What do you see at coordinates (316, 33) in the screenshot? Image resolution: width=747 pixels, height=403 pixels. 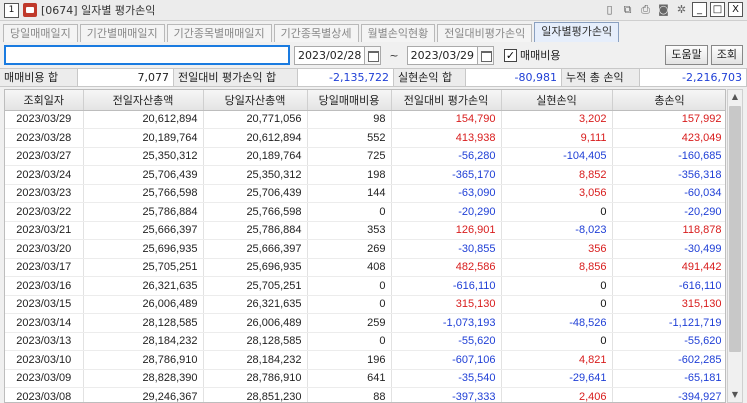 I see `tab-period-stock-detail: 기간종목별상세` at bounding box center [316, 33].